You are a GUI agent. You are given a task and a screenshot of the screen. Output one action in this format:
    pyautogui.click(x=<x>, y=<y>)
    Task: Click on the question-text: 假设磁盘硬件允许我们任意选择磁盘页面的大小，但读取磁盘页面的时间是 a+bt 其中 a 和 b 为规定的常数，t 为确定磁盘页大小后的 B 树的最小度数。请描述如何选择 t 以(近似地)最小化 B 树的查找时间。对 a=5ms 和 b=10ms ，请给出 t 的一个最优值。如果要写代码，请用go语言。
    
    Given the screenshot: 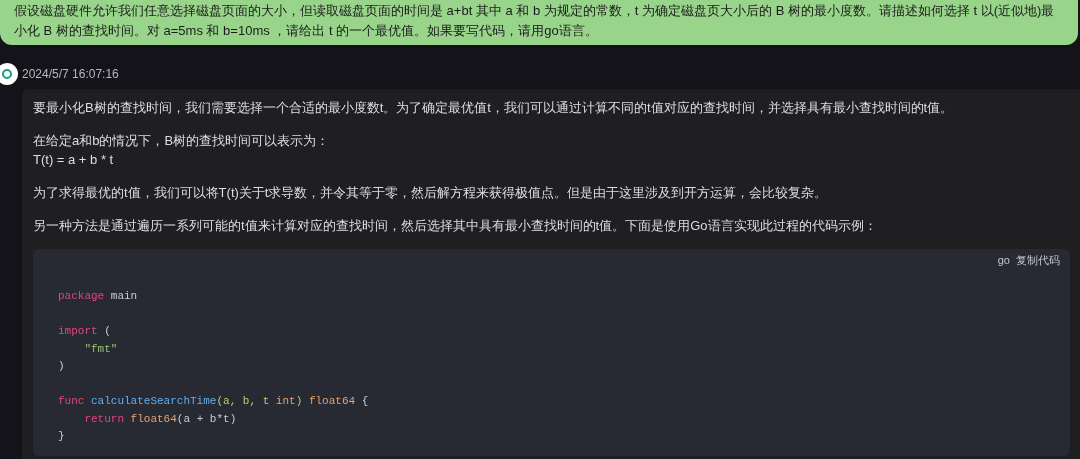 What is the action you would take?
    pyautogui.click(x=535, y=21)
    